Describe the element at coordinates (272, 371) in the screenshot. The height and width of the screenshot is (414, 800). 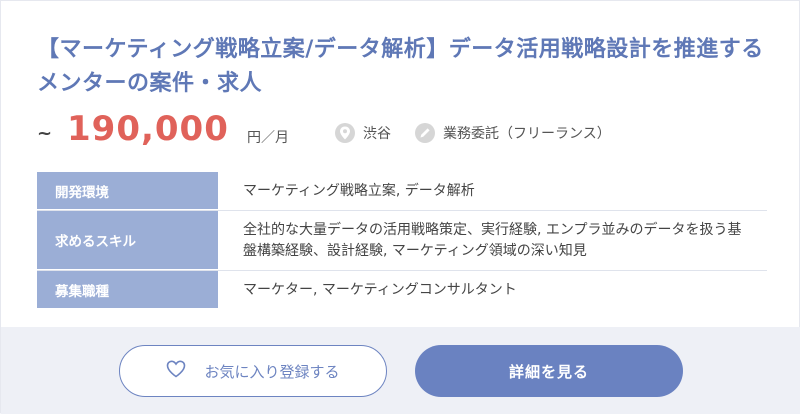
I see `favorite-button-label: お気に入り登録する` at that location.